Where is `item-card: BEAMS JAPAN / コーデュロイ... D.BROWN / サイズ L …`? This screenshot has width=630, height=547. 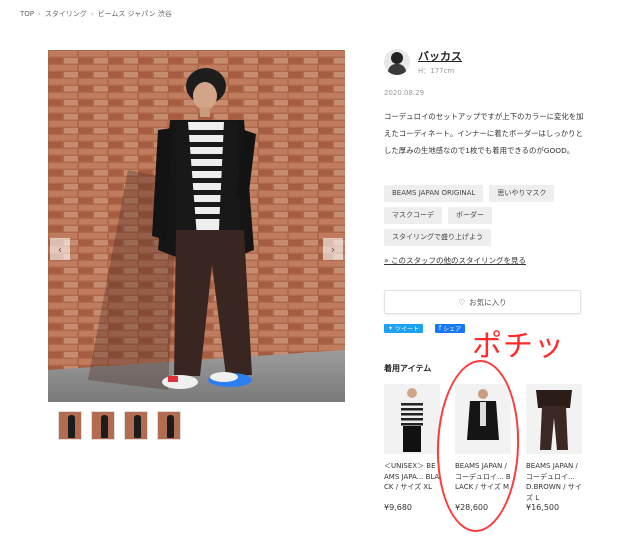 item-card: BEAMS JAPAN / コーデュロイ... D.BROWN / サイズ L … is located at coordinates (554, 448).